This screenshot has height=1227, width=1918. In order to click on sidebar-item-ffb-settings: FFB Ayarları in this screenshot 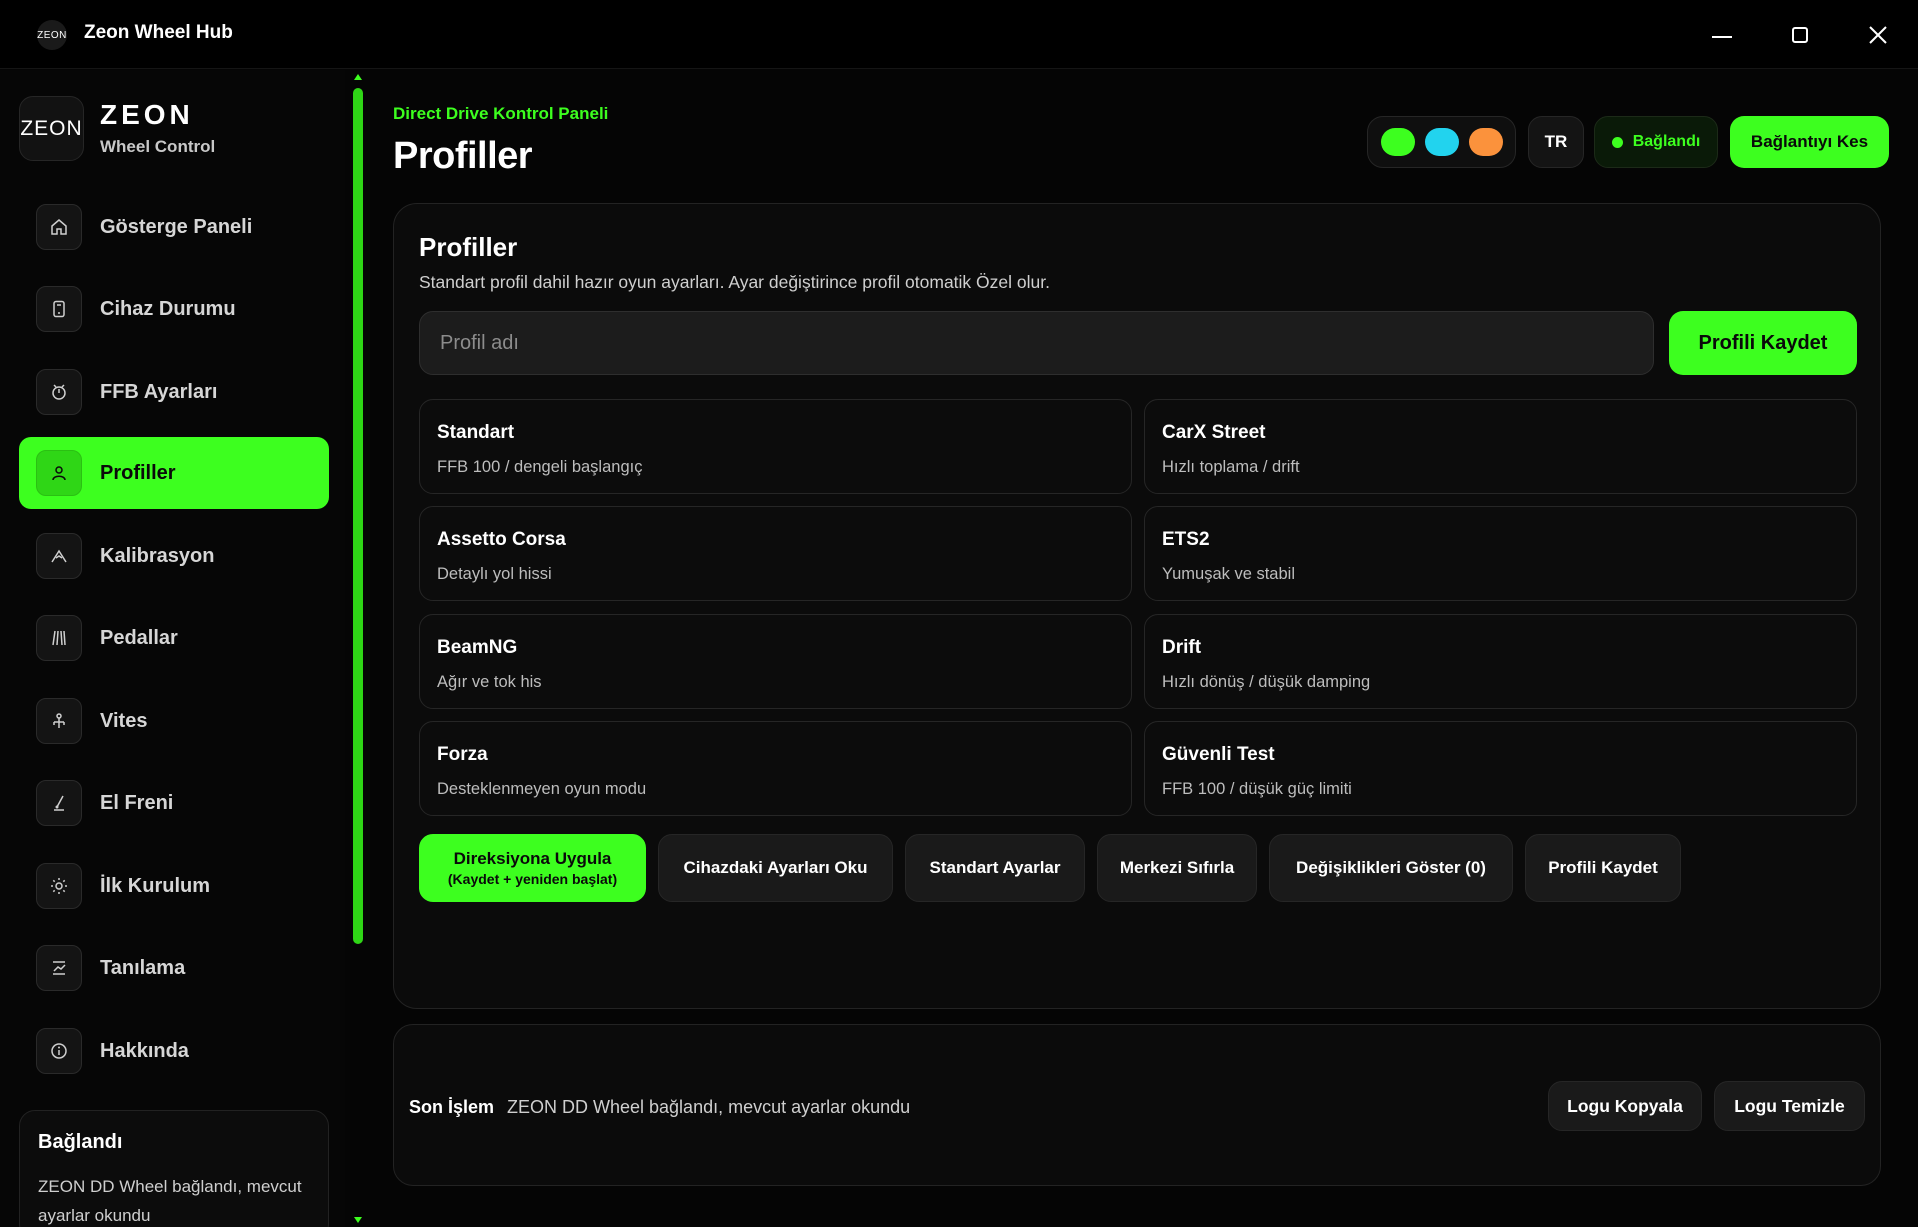, I will do `click(174, 392)`.